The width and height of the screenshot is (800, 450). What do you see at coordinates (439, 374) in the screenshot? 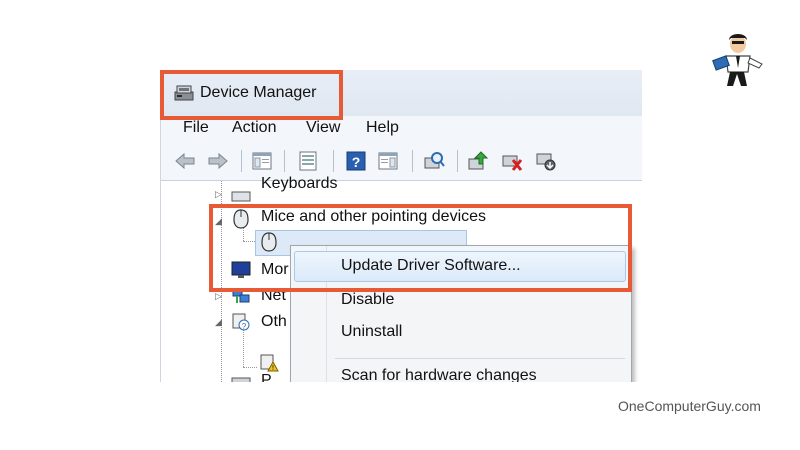
I see `menu-item-scan-hardware: Scan for hardware changes` at bounding box center [439, 374].